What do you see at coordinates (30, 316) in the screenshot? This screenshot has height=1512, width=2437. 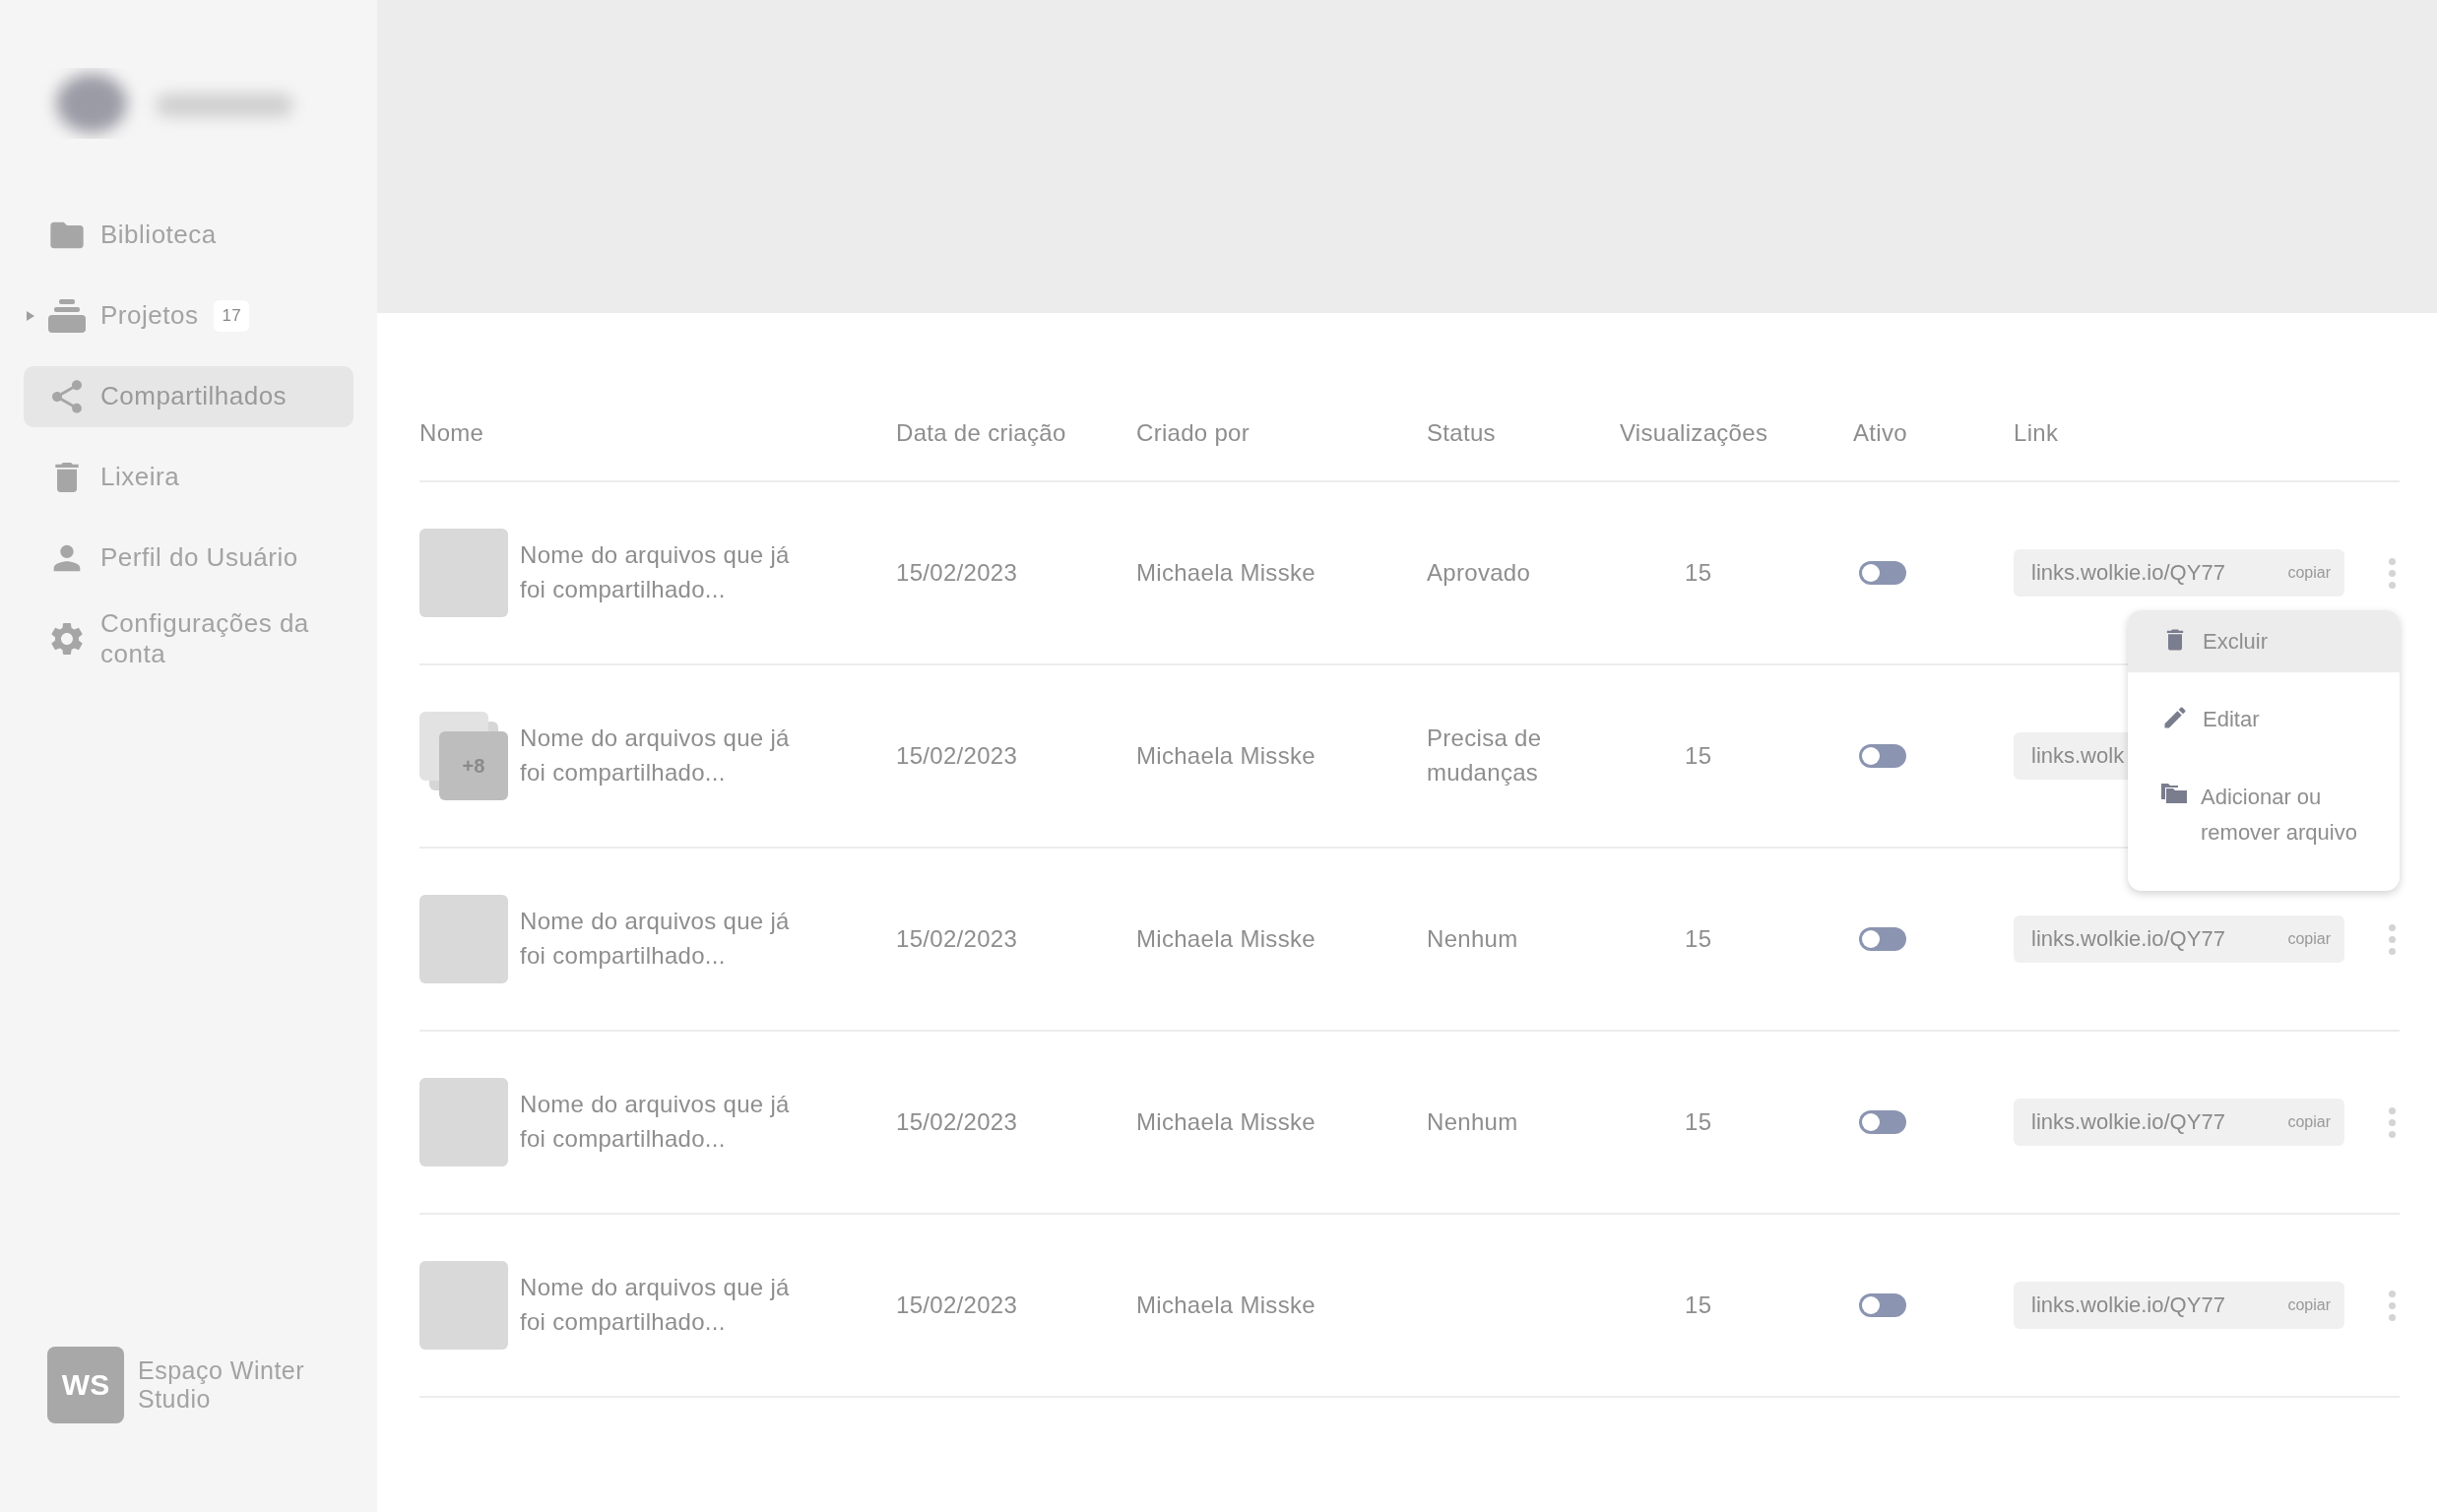 I see `caret-icon` at bounding box center [30, 316].